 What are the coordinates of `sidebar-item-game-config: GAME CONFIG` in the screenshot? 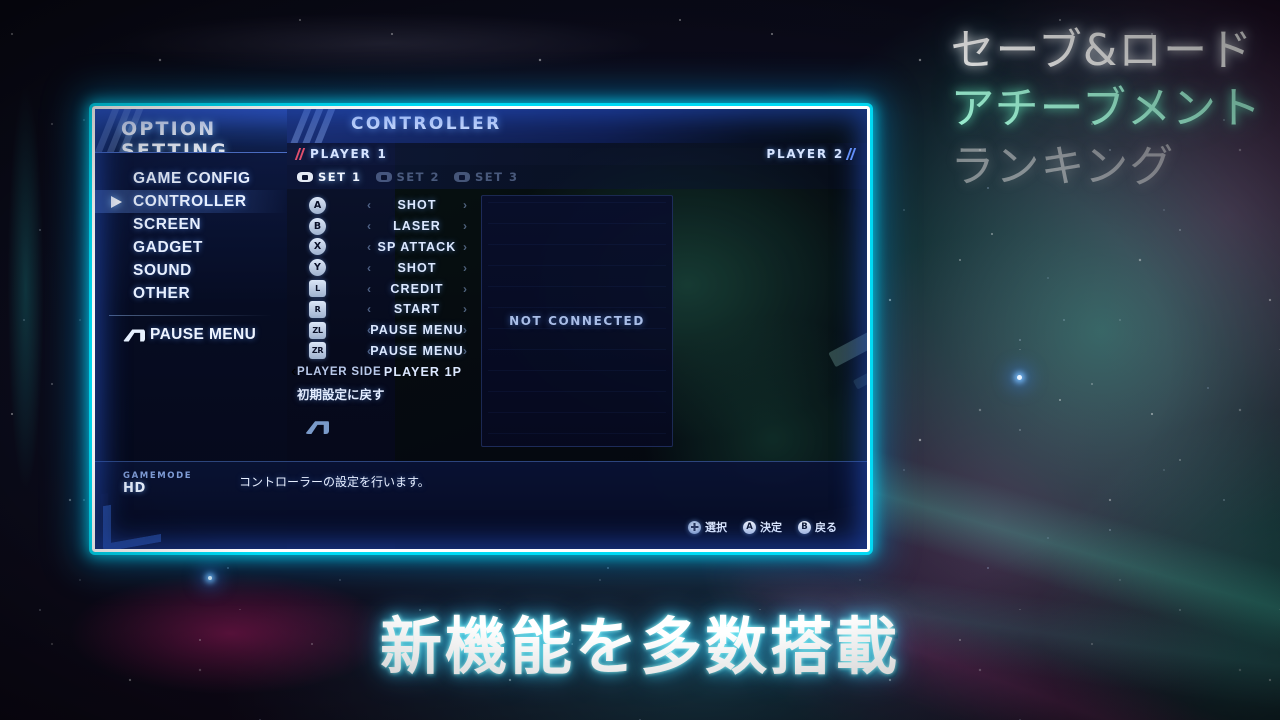 It's located at (191, 178).